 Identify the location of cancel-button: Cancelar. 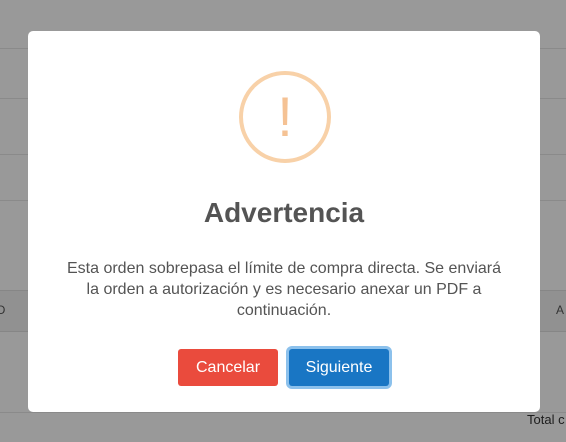
(228, 367).